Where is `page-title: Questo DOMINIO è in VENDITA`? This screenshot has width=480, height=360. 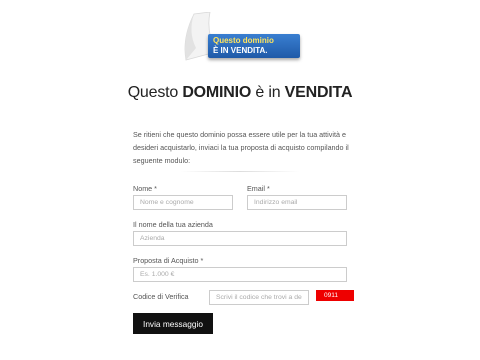 page-title: Questo DOMINIO è in VENDITA is located at coordinates (240, 93).